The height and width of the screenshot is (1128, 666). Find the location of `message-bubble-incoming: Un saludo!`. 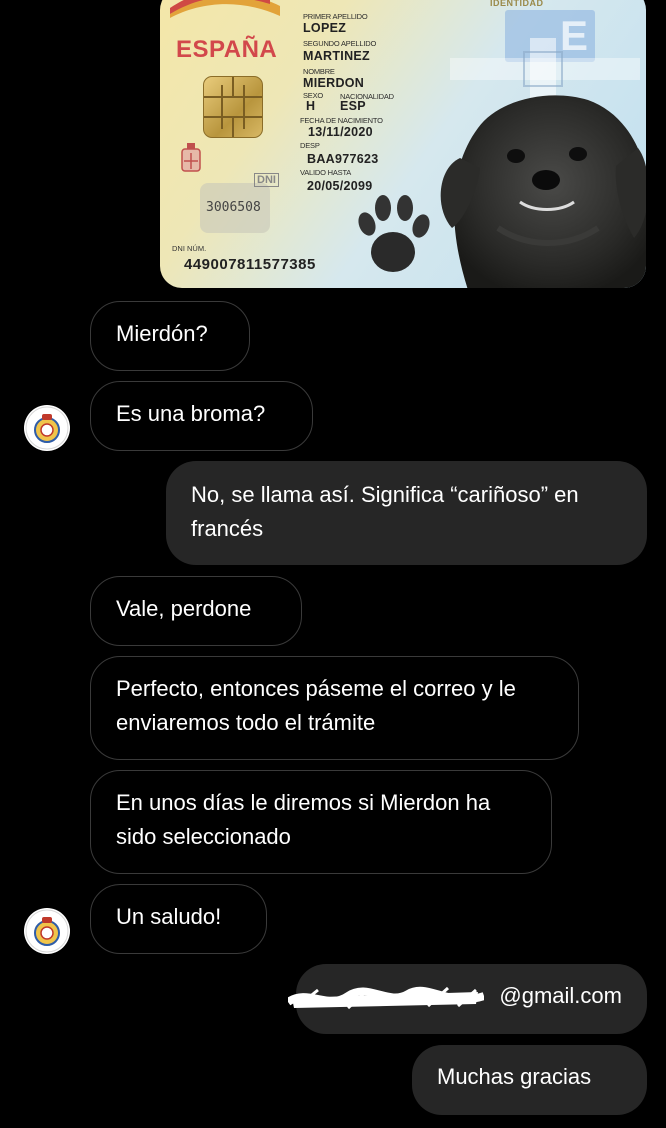

message-bubble-incoming: Un saludo! is located at coordinates (178, 919).